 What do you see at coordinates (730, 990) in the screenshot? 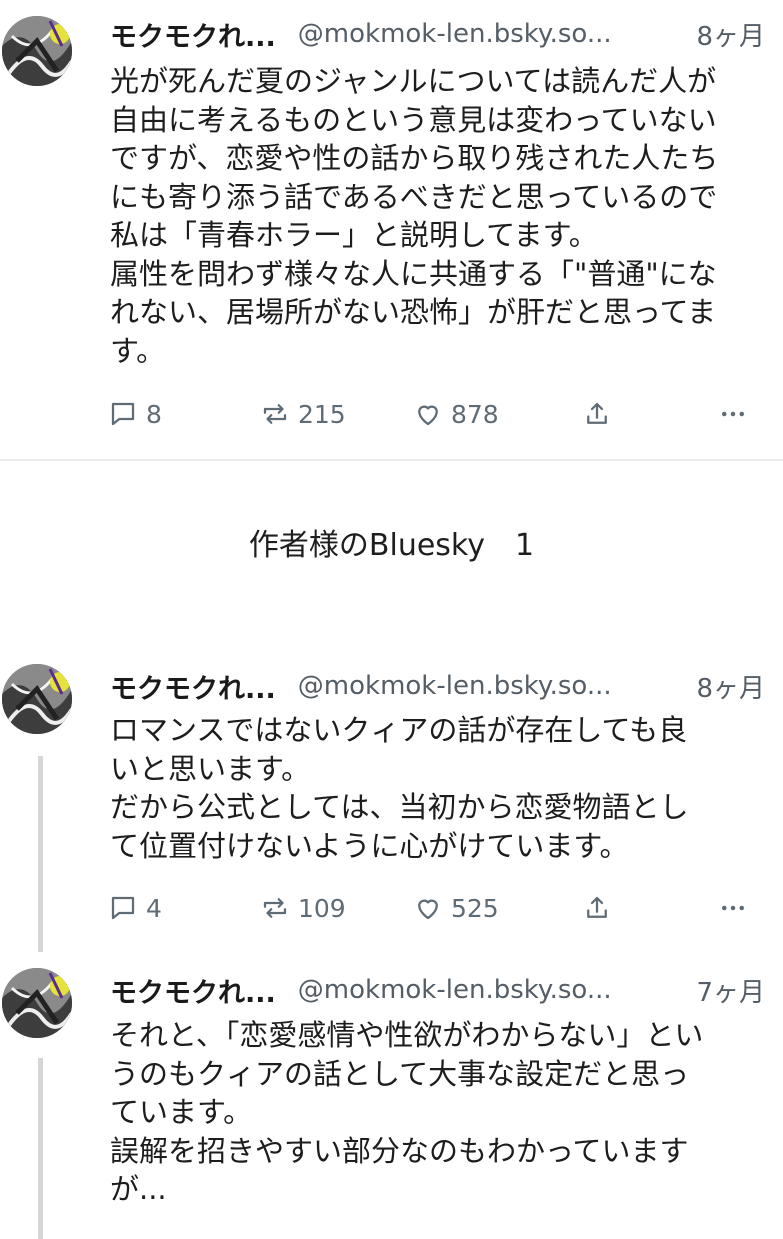
I see `post-time: 7ヶ月` at bounding box center [730, 990].